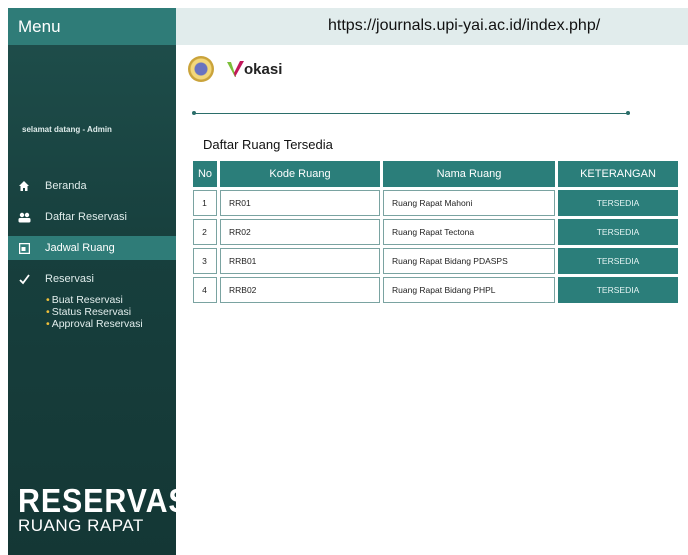 This screenshot has height=555, width=688. I want to click on cell-nama: Ruang Rapat Tectona, so click(469, 232).